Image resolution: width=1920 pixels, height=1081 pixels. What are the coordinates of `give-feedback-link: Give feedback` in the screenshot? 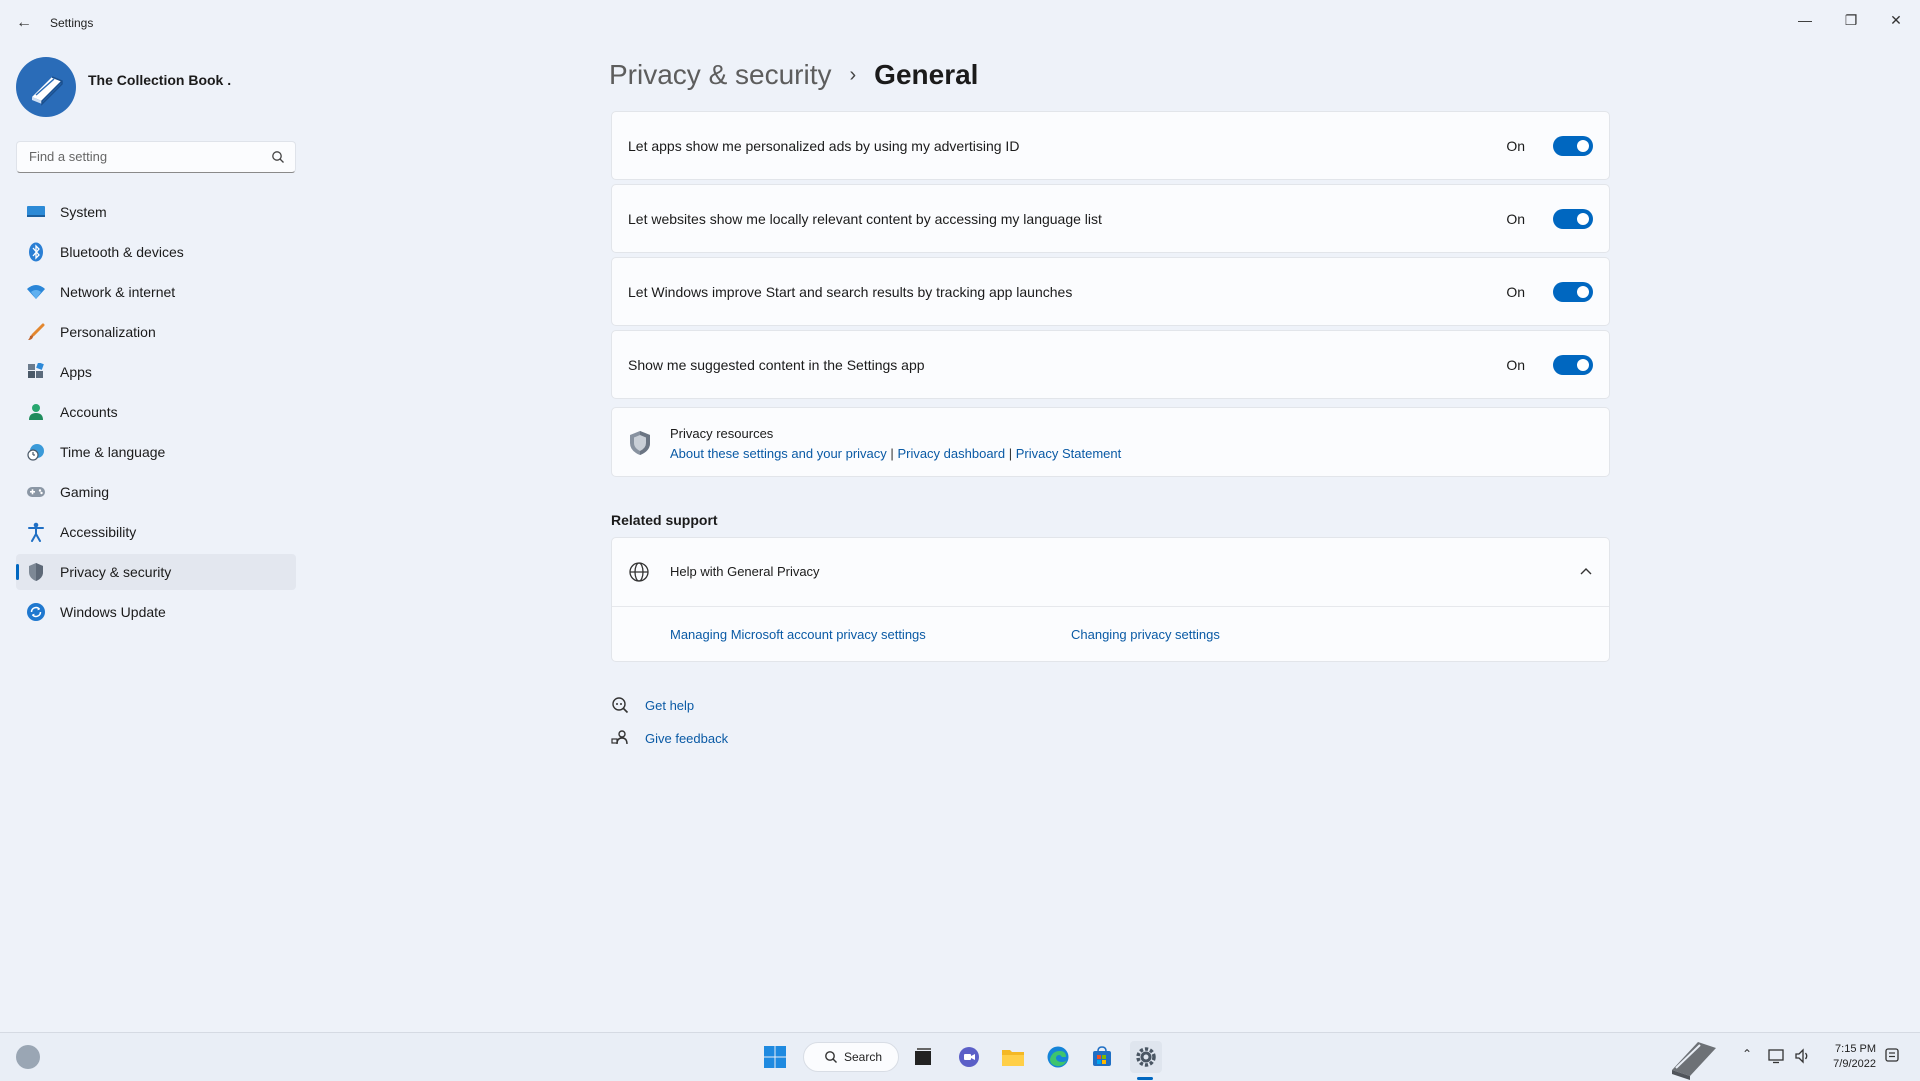 It's located at (686, 738).